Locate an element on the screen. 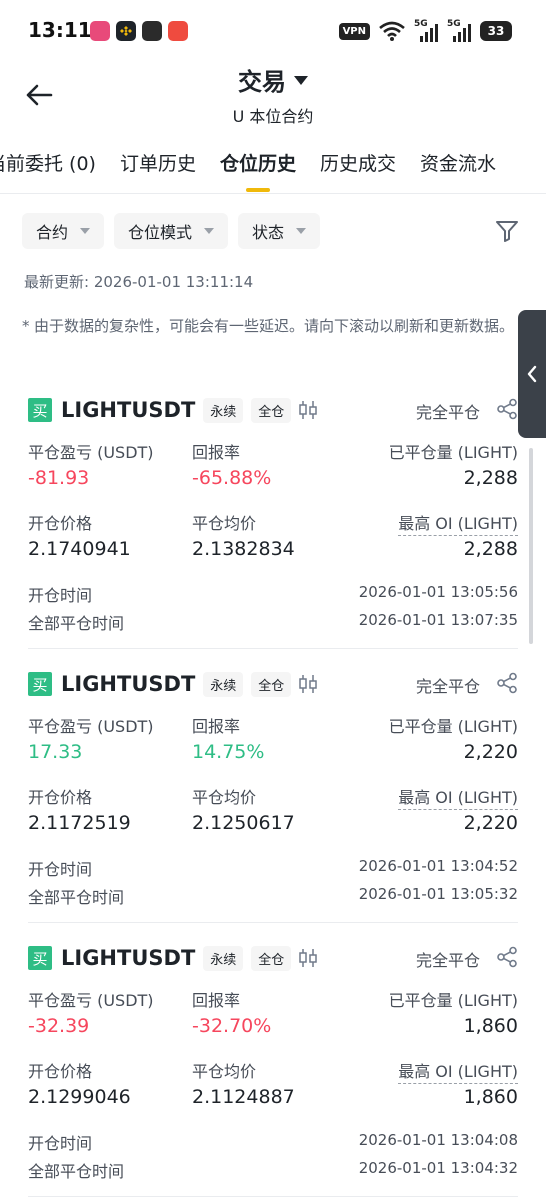  max-oi-value: 2,220 is located at coordinates (490, 823).